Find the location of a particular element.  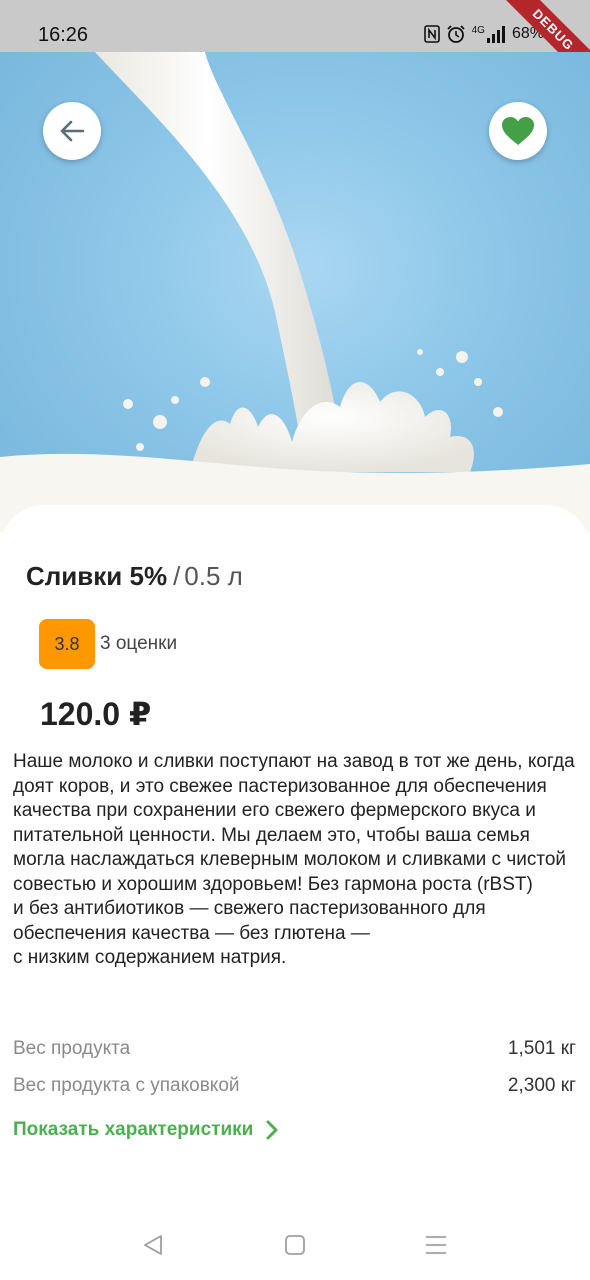

spec-label: Вес продукта is located at coordinates (72, 1048).